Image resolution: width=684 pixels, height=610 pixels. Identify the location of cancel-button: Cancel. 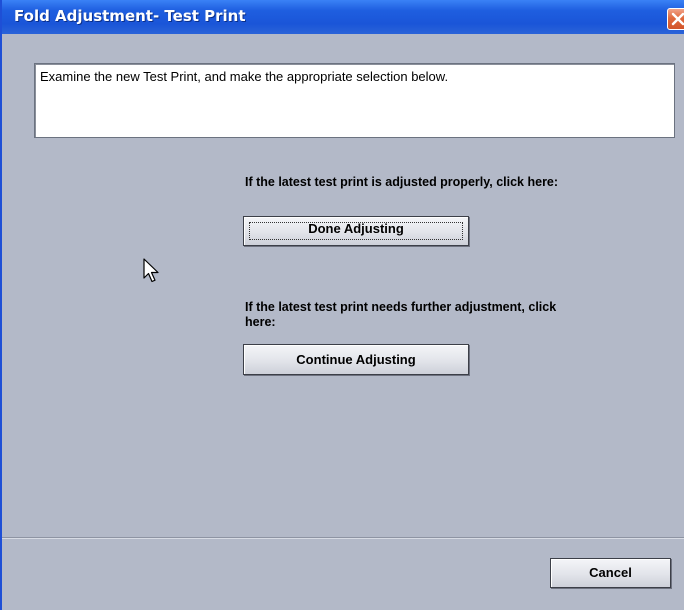
(610, 573).